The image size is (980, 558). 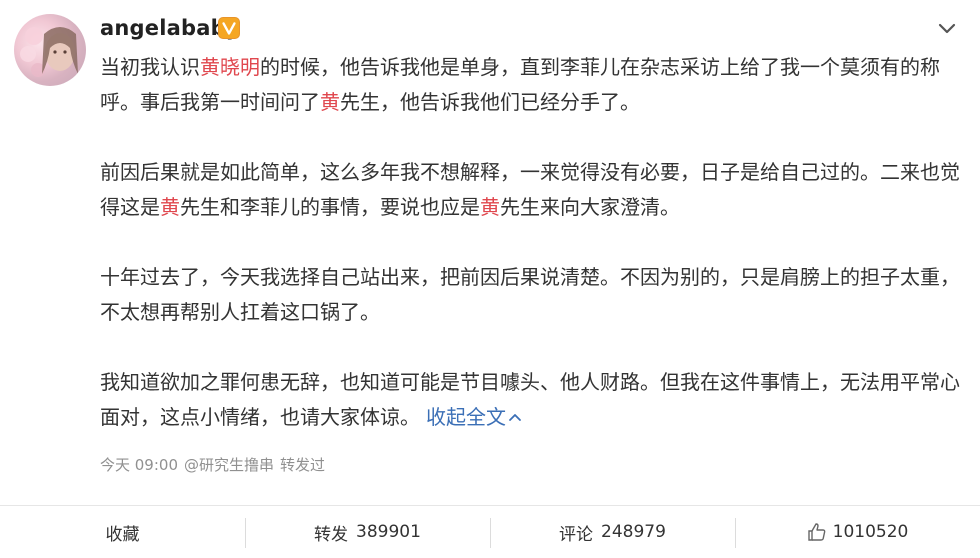 What do you see at coordinates (515, 417) in the screenshot?
I see `chevron-up-icon` at bounding box center [515, 417].